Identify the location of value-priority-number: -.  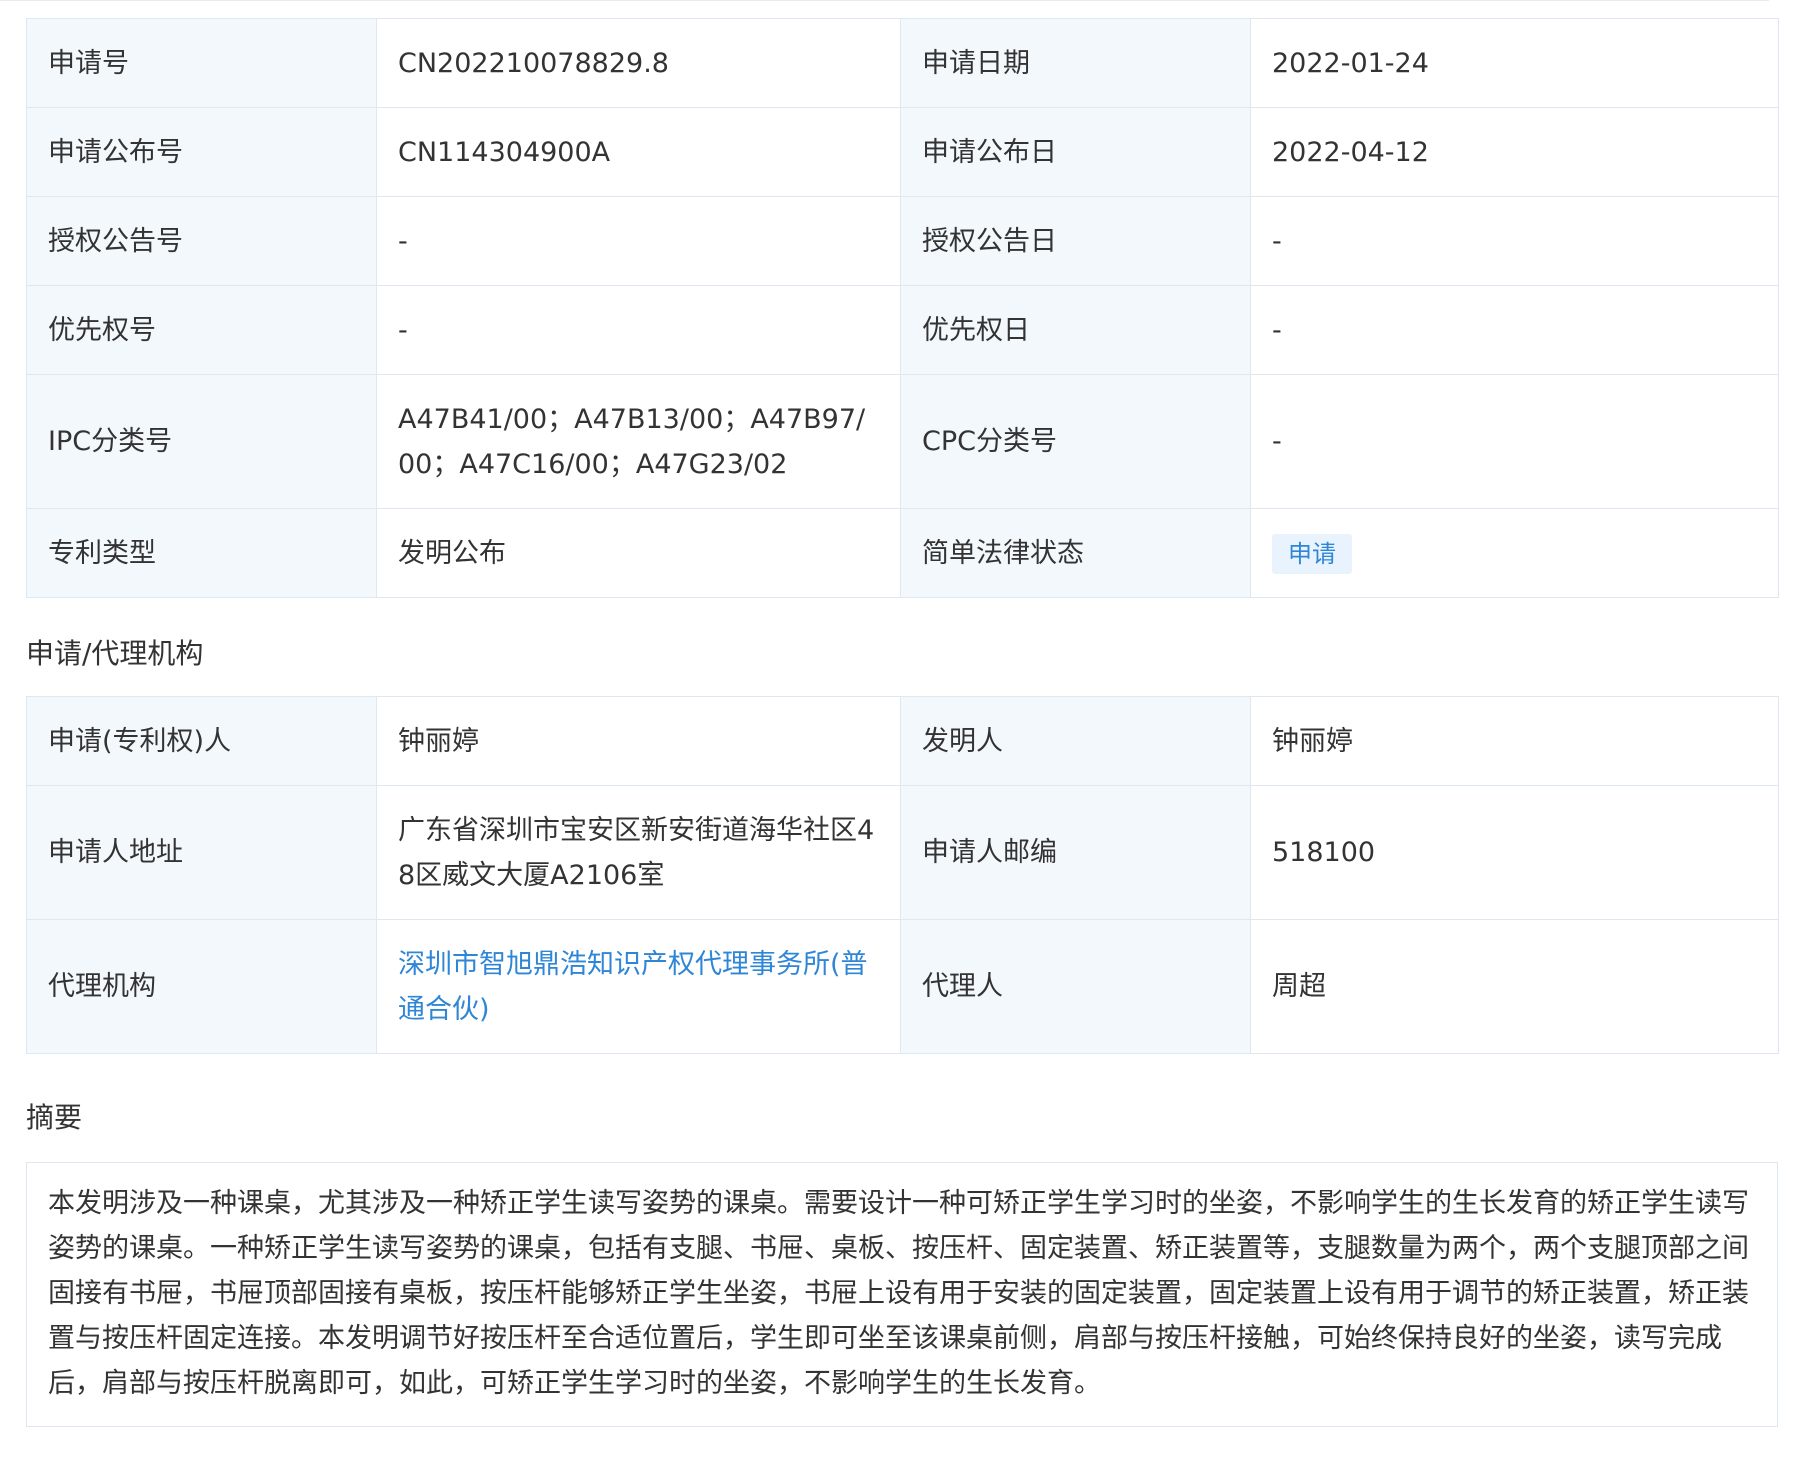
(638, 330).